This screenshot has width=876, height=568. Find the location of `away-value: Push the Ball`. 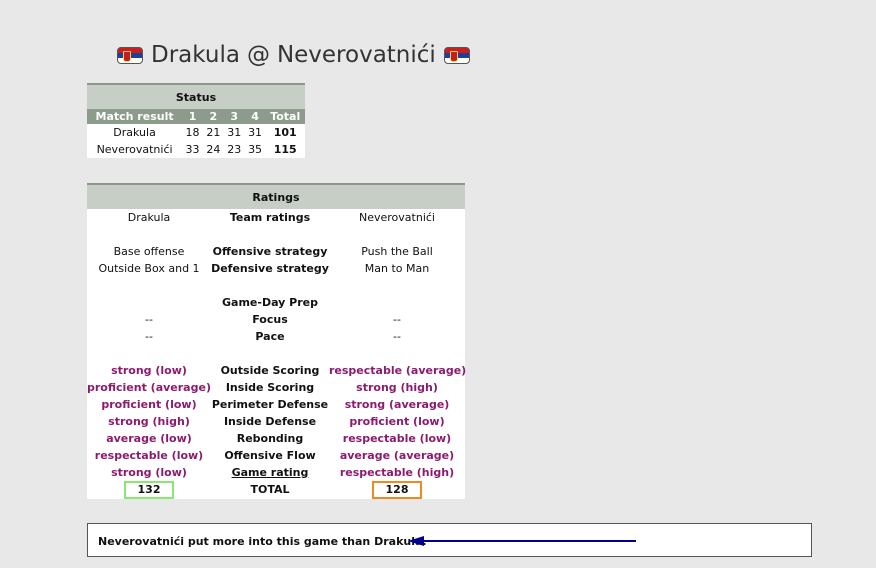

away-value: Push the Ball is located at coordinates (397, 251).